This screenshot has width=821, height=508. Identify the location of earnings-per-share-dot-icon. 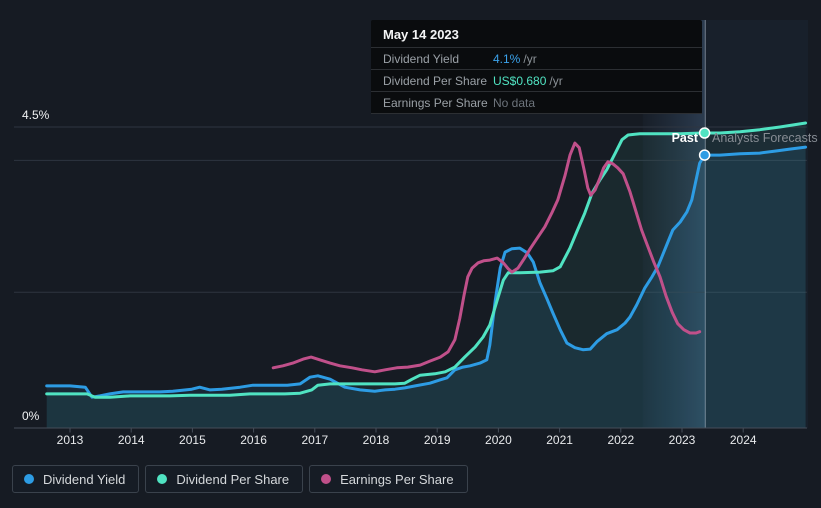
(326, 479).